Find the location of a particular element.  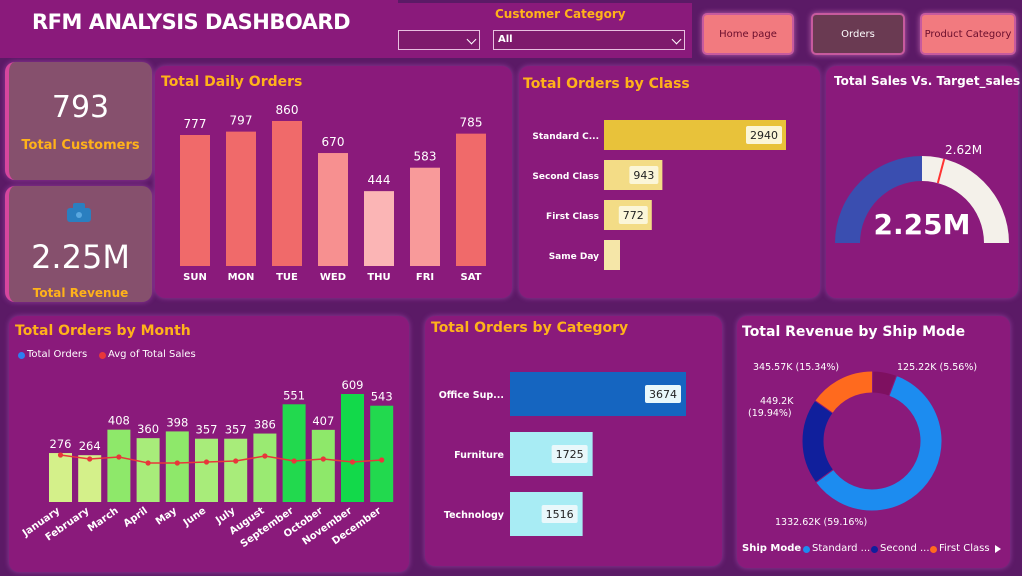

total-revenue-value: 2.25M is located at coordinates (80, 257).